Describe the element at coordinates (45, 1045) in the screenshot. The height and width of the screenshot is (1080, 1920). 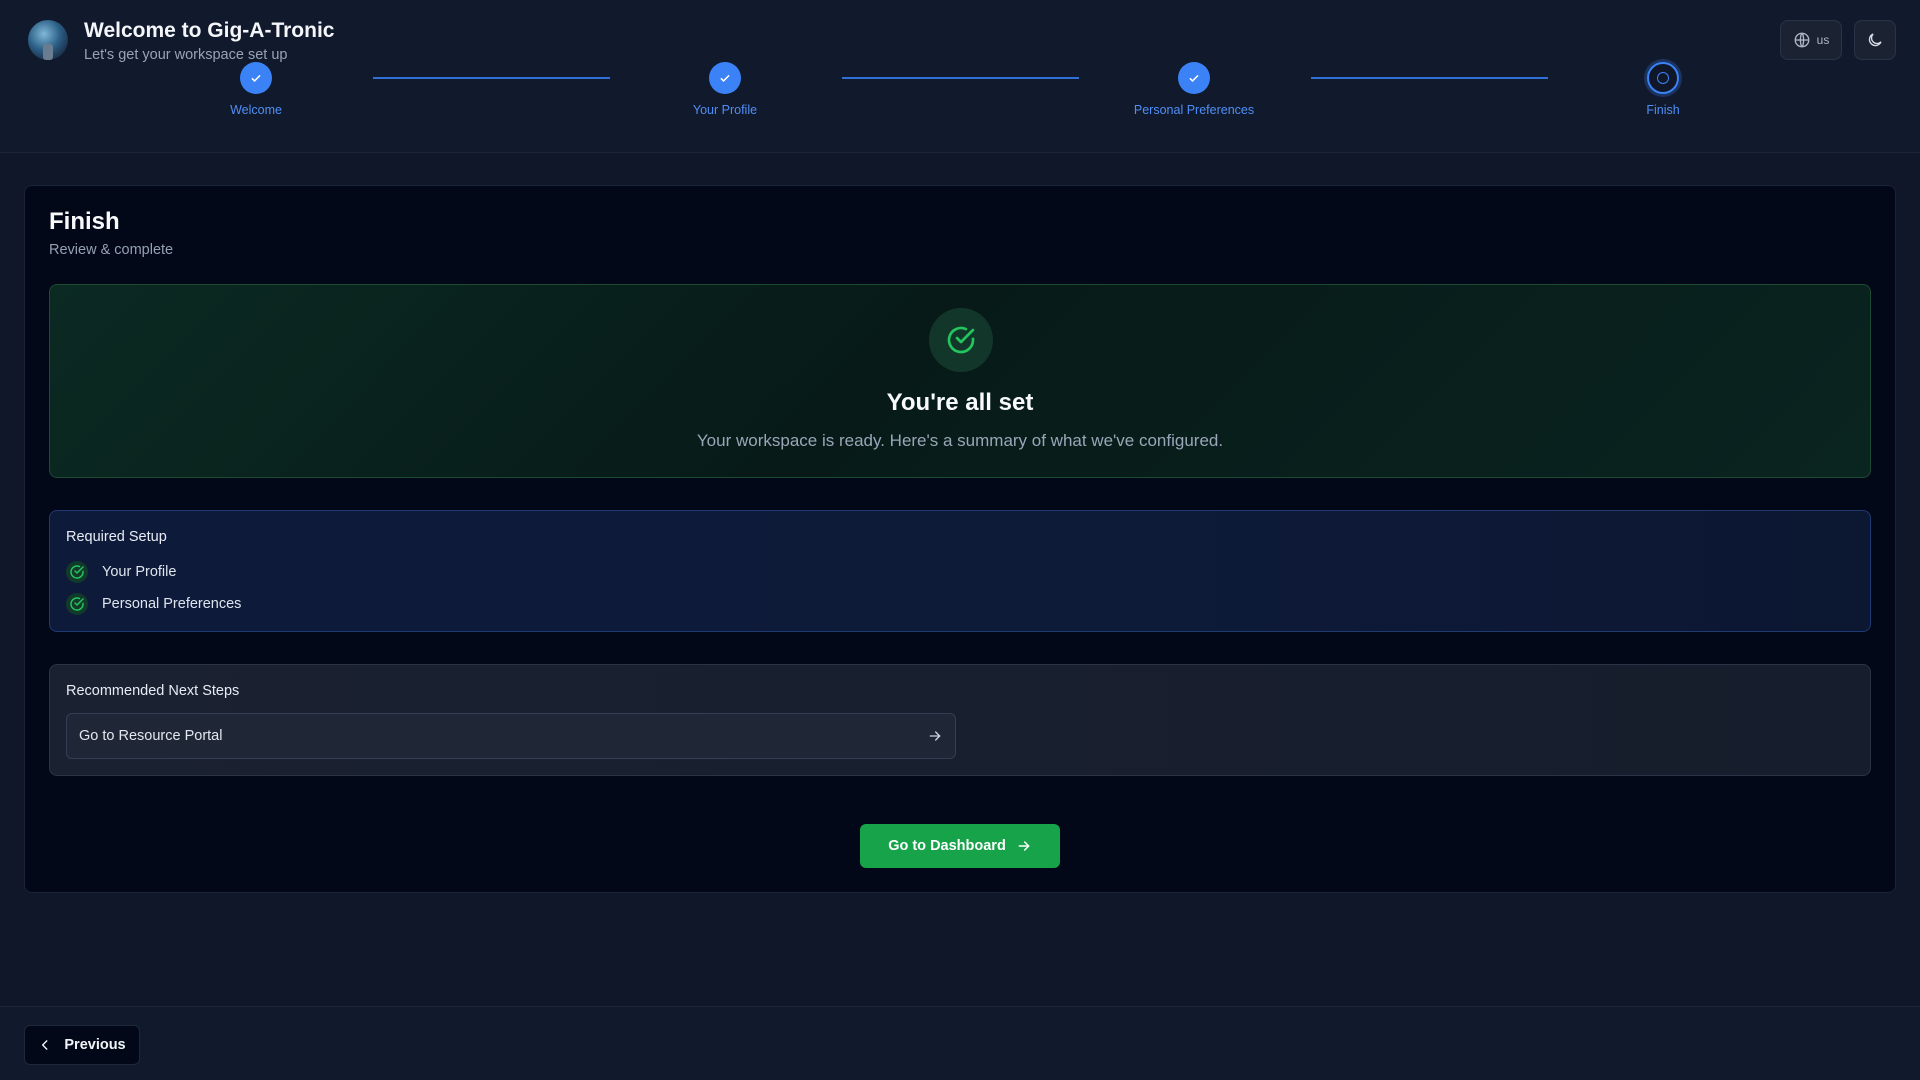
I see `chevron-left-icon` at that location.